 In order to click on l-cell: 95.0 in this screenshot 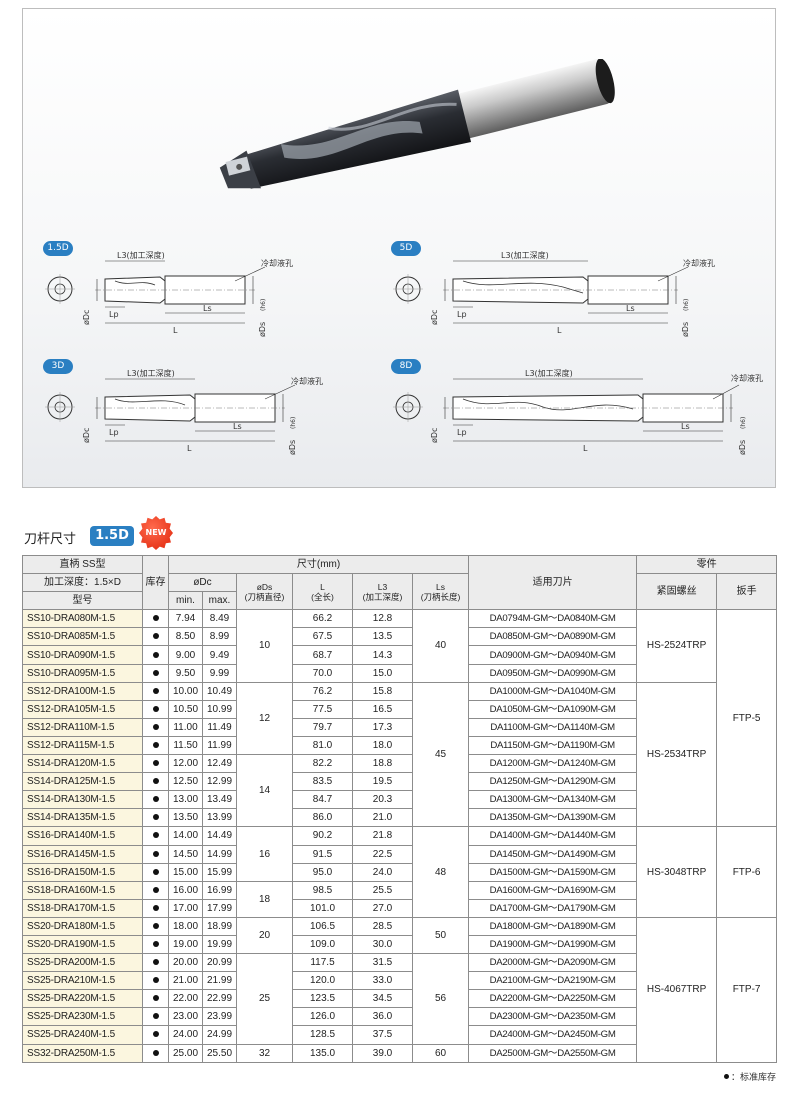, I will do `click(322, 872)`.